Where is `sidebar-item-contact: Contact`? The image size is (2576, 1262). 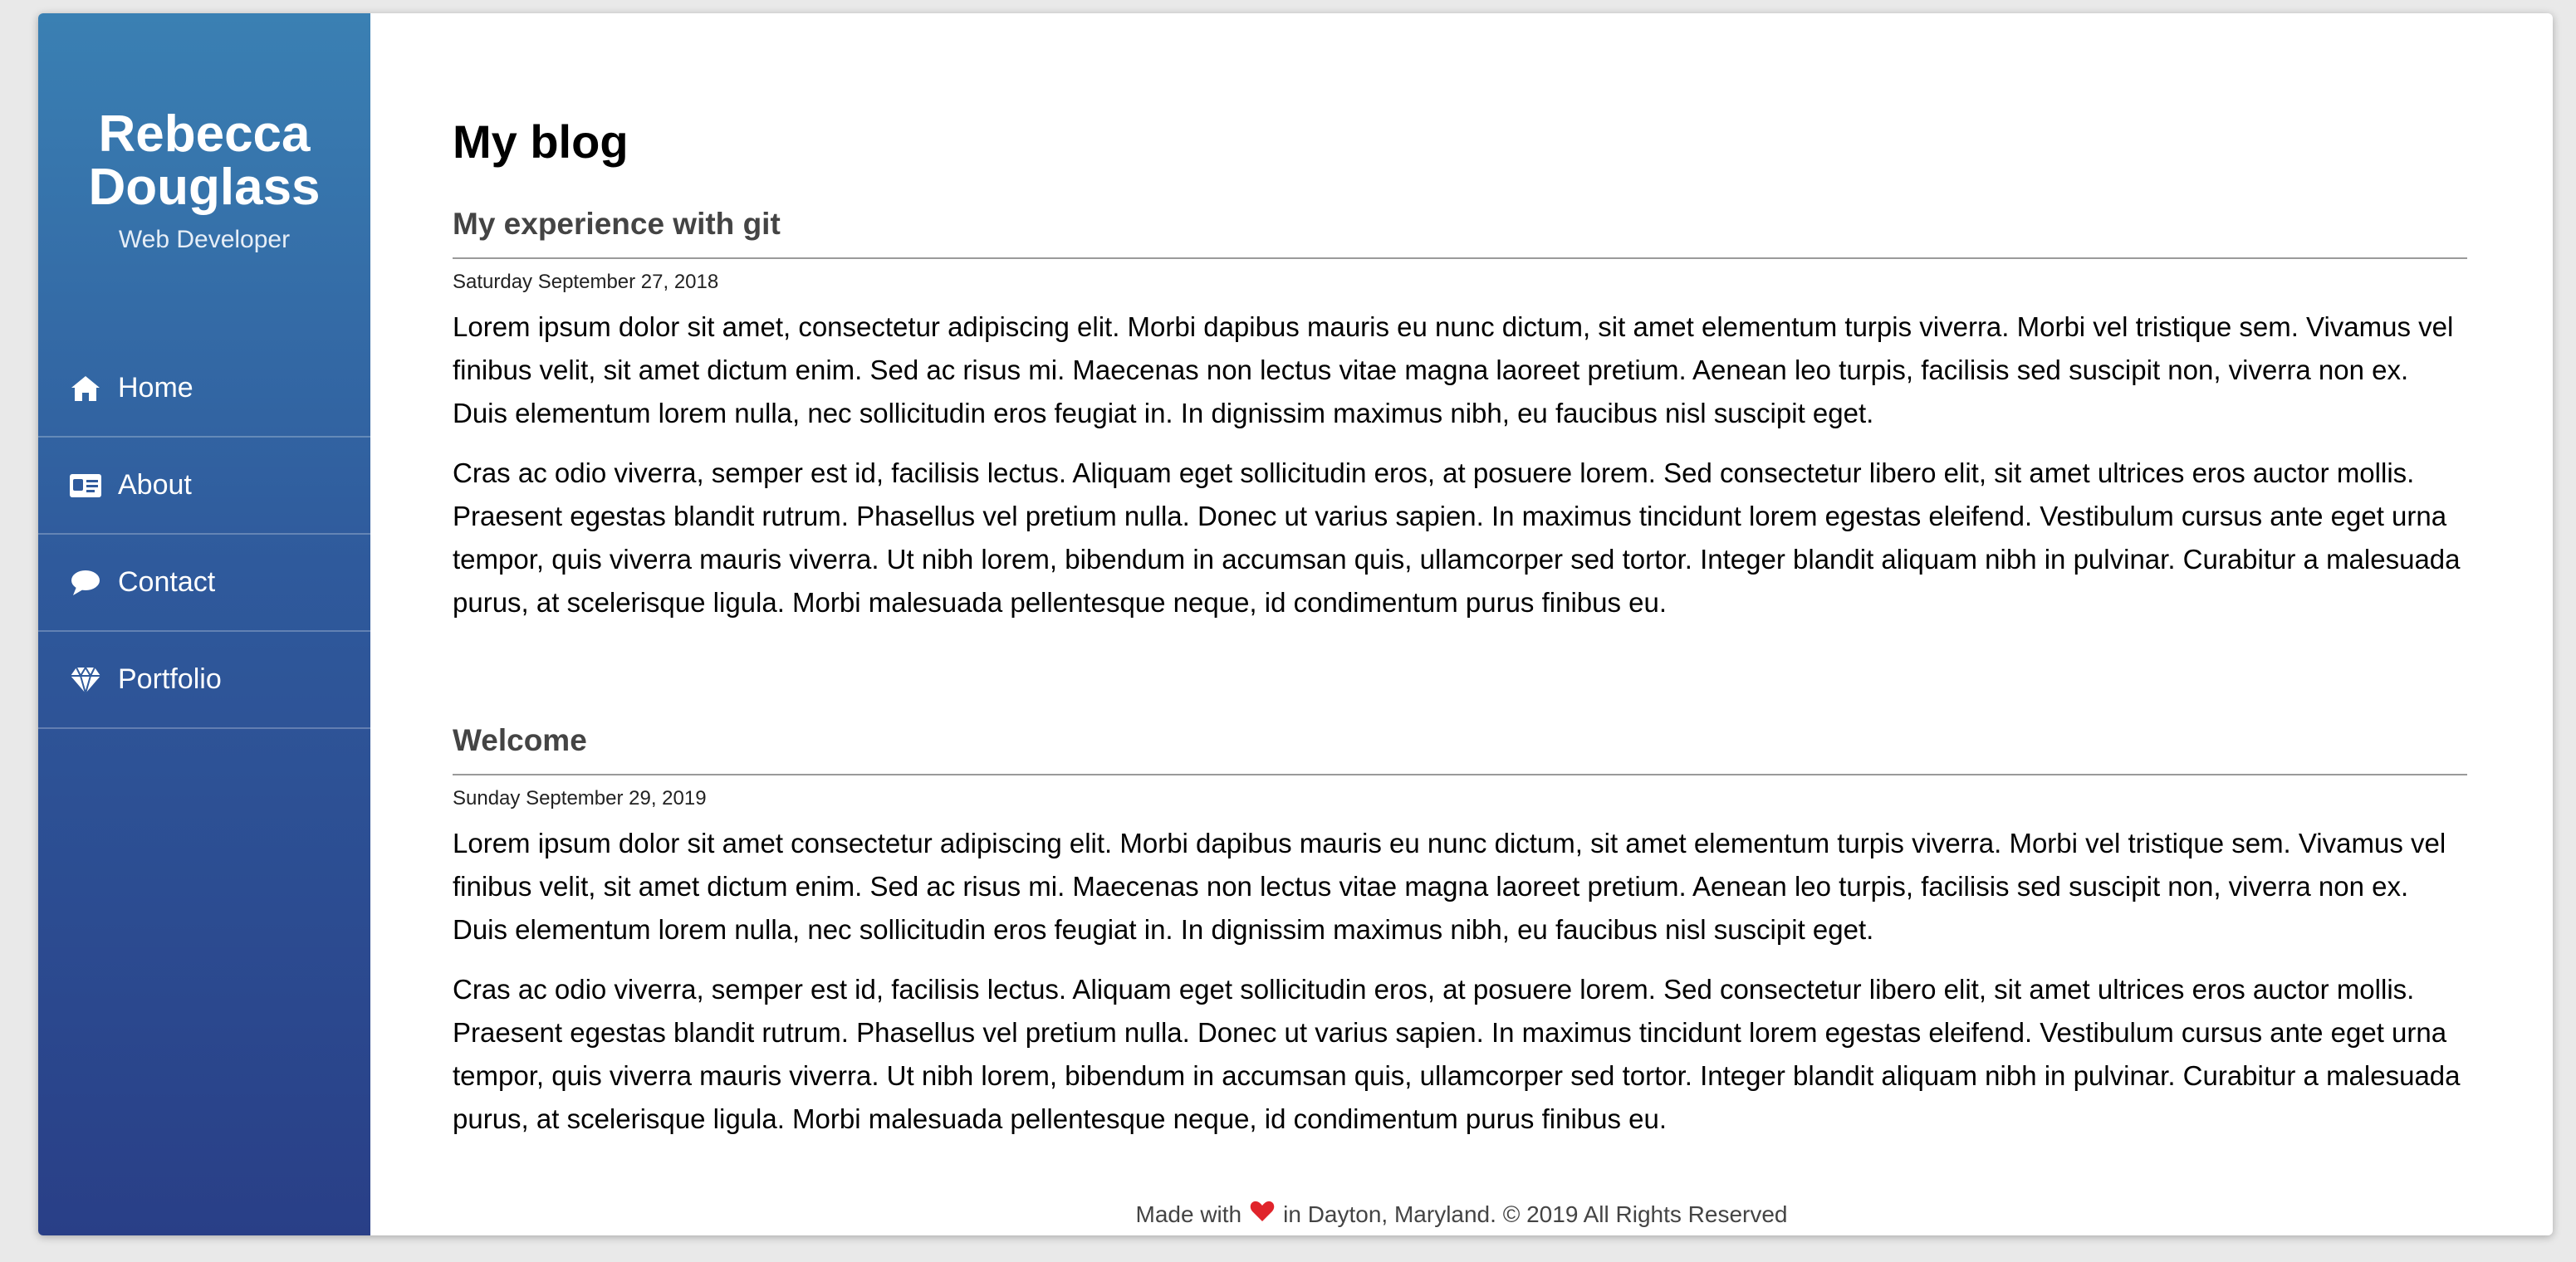
sidebar-item-contact: Contact is located at coordinates (204, 583).